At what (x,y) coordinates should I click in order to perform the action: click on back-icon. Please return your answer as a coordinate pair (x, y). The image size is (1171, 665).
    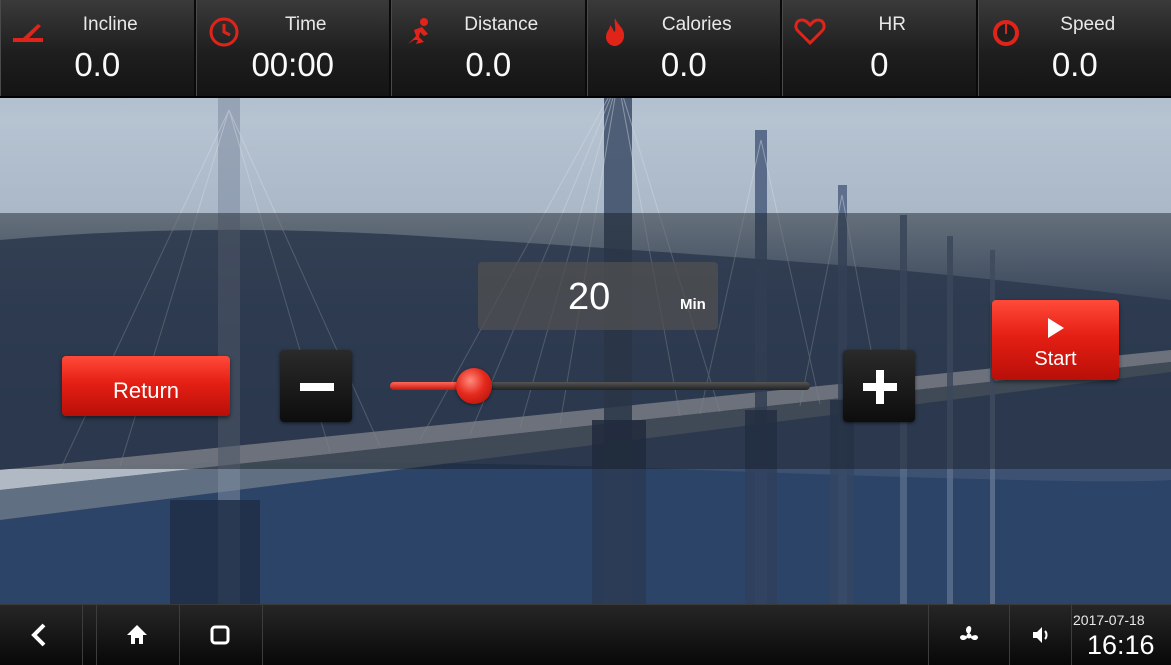
    Looking at the image, I should click on (40, 635).